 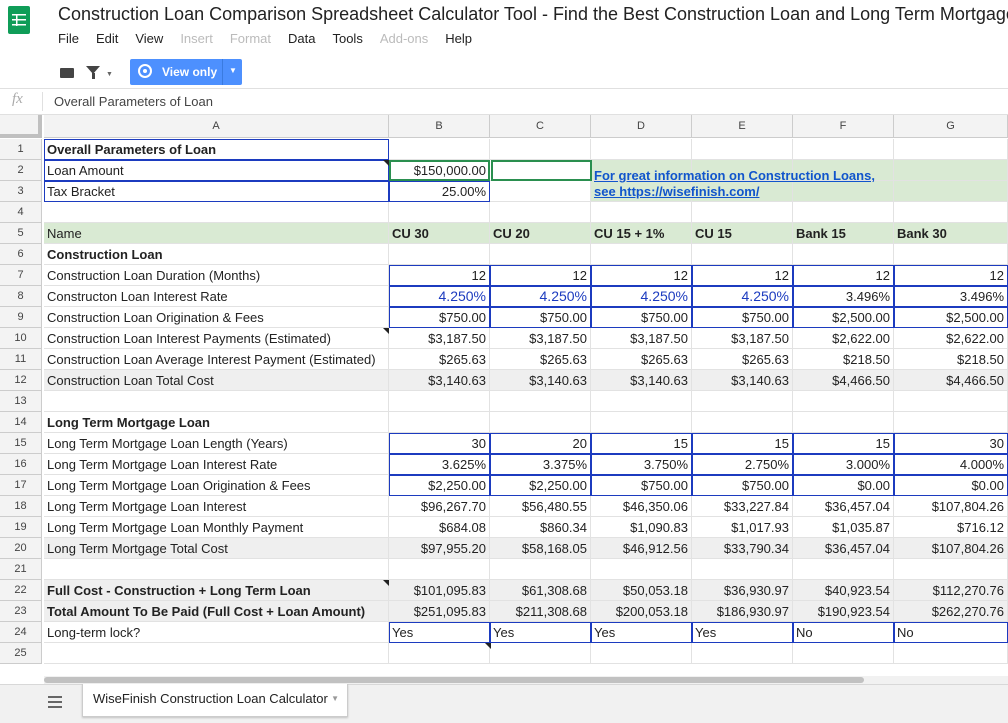 I want to click on cell-g: $0.00, so click(x=951, y=485).